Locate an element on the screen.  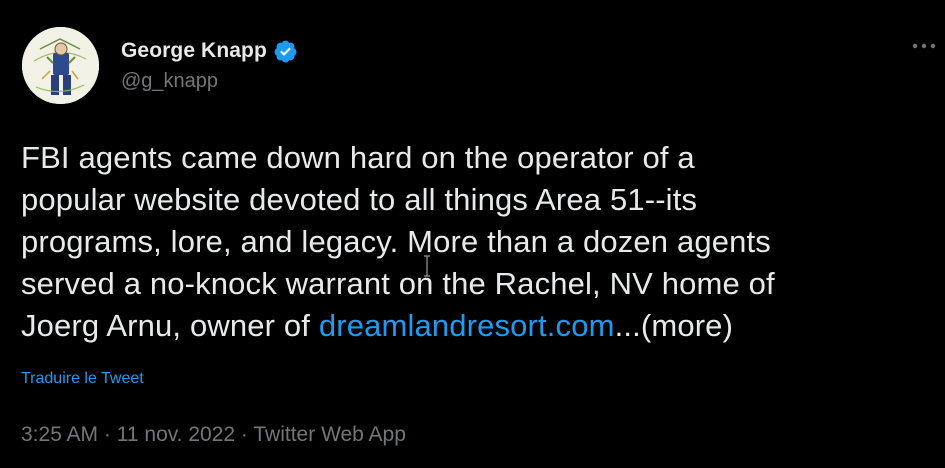
translate-tweet-link: Traduire le Tweet is located at coordinates (82, 379).